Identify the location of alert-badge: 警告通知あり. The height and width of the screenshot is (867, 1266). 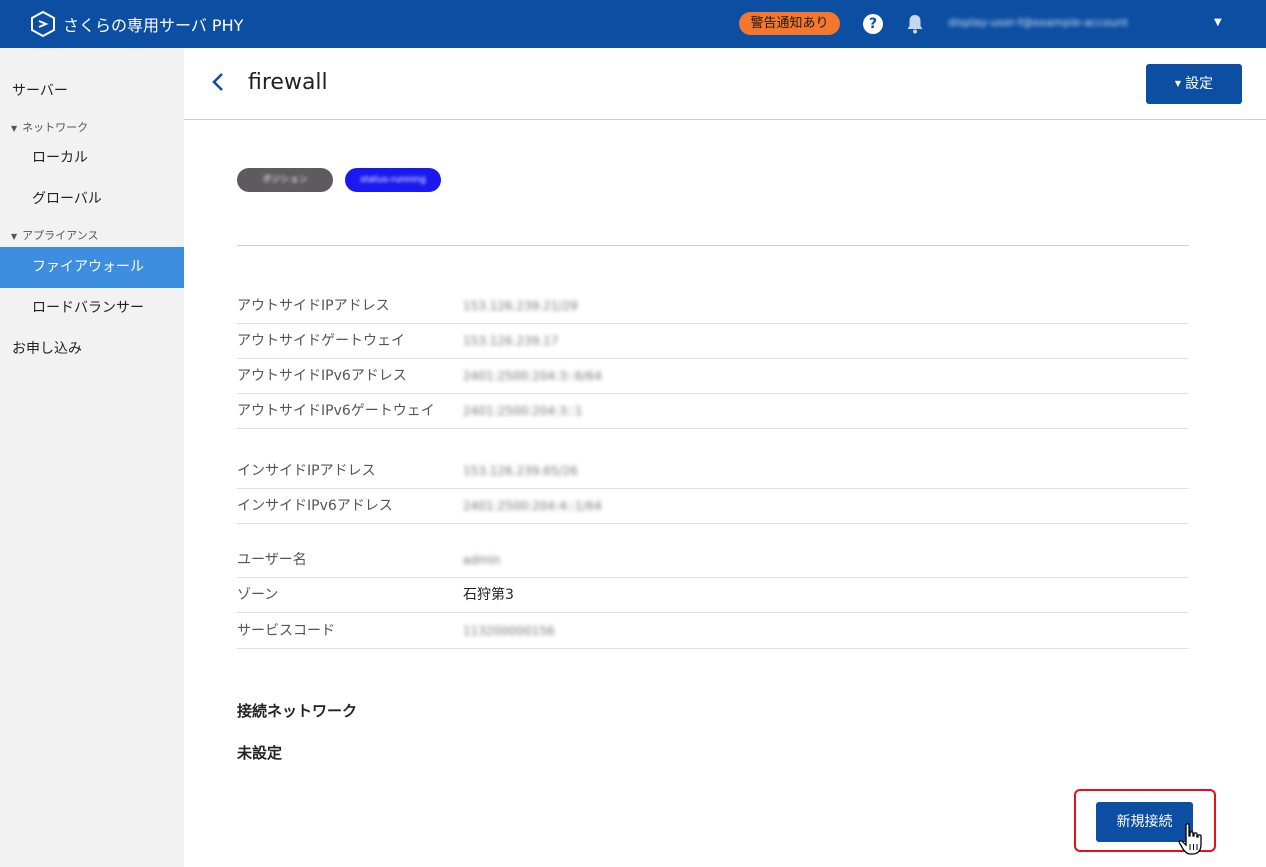
(789, 23).